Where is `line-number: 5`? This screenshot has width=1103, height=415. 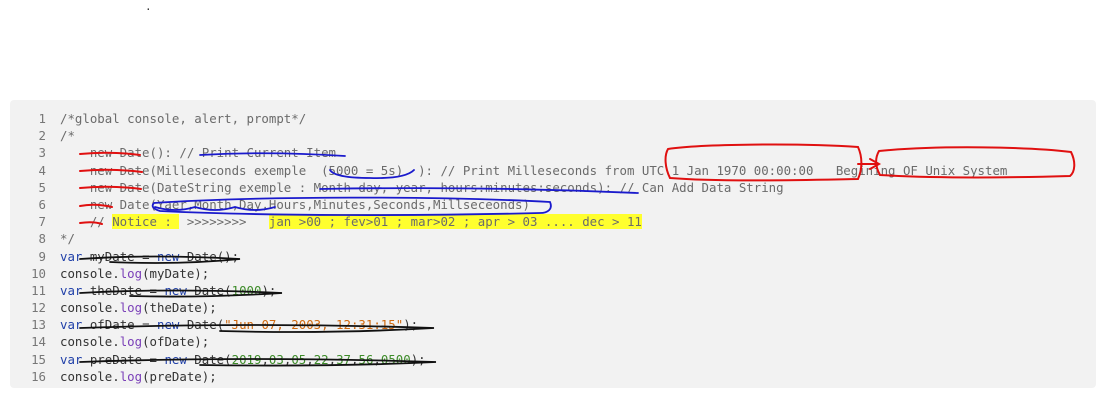 line-number: 5 is located at coordinates (42, 187).